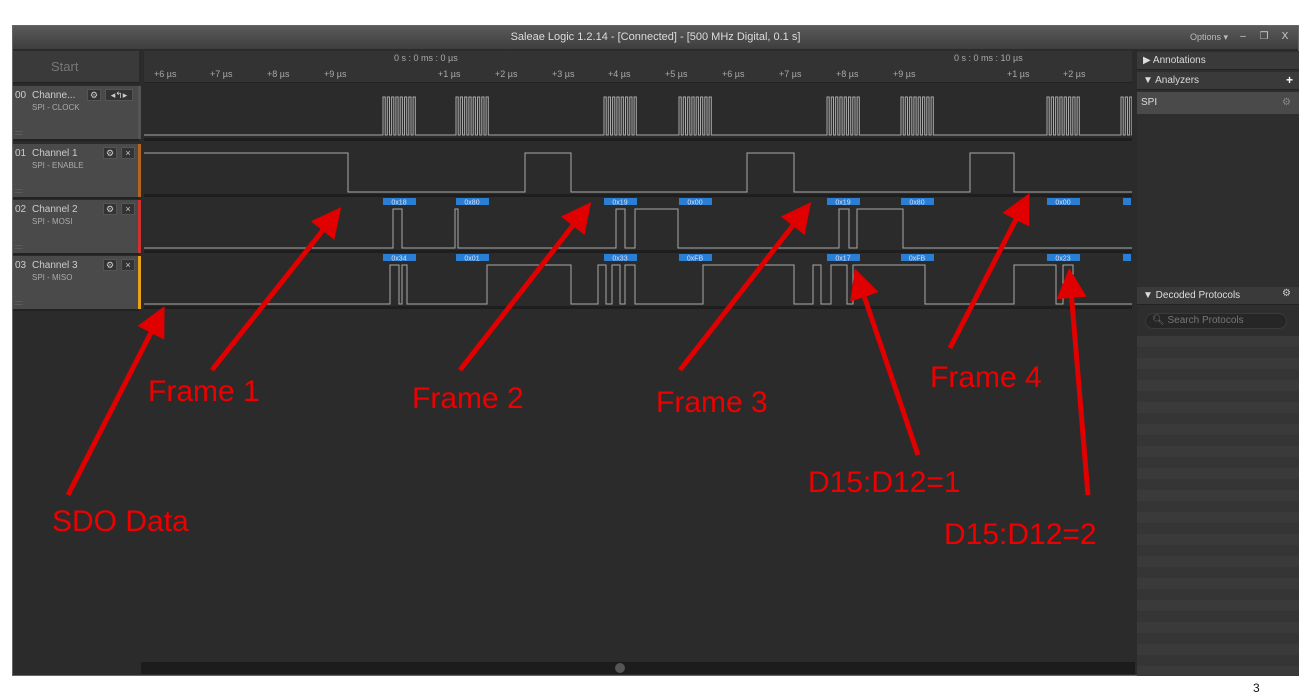 Image resolution: width=1313 pixels, height=695 pixels. I want to click on annotation-d15-d12-2: D15:D12=2, so click(1020, 534).